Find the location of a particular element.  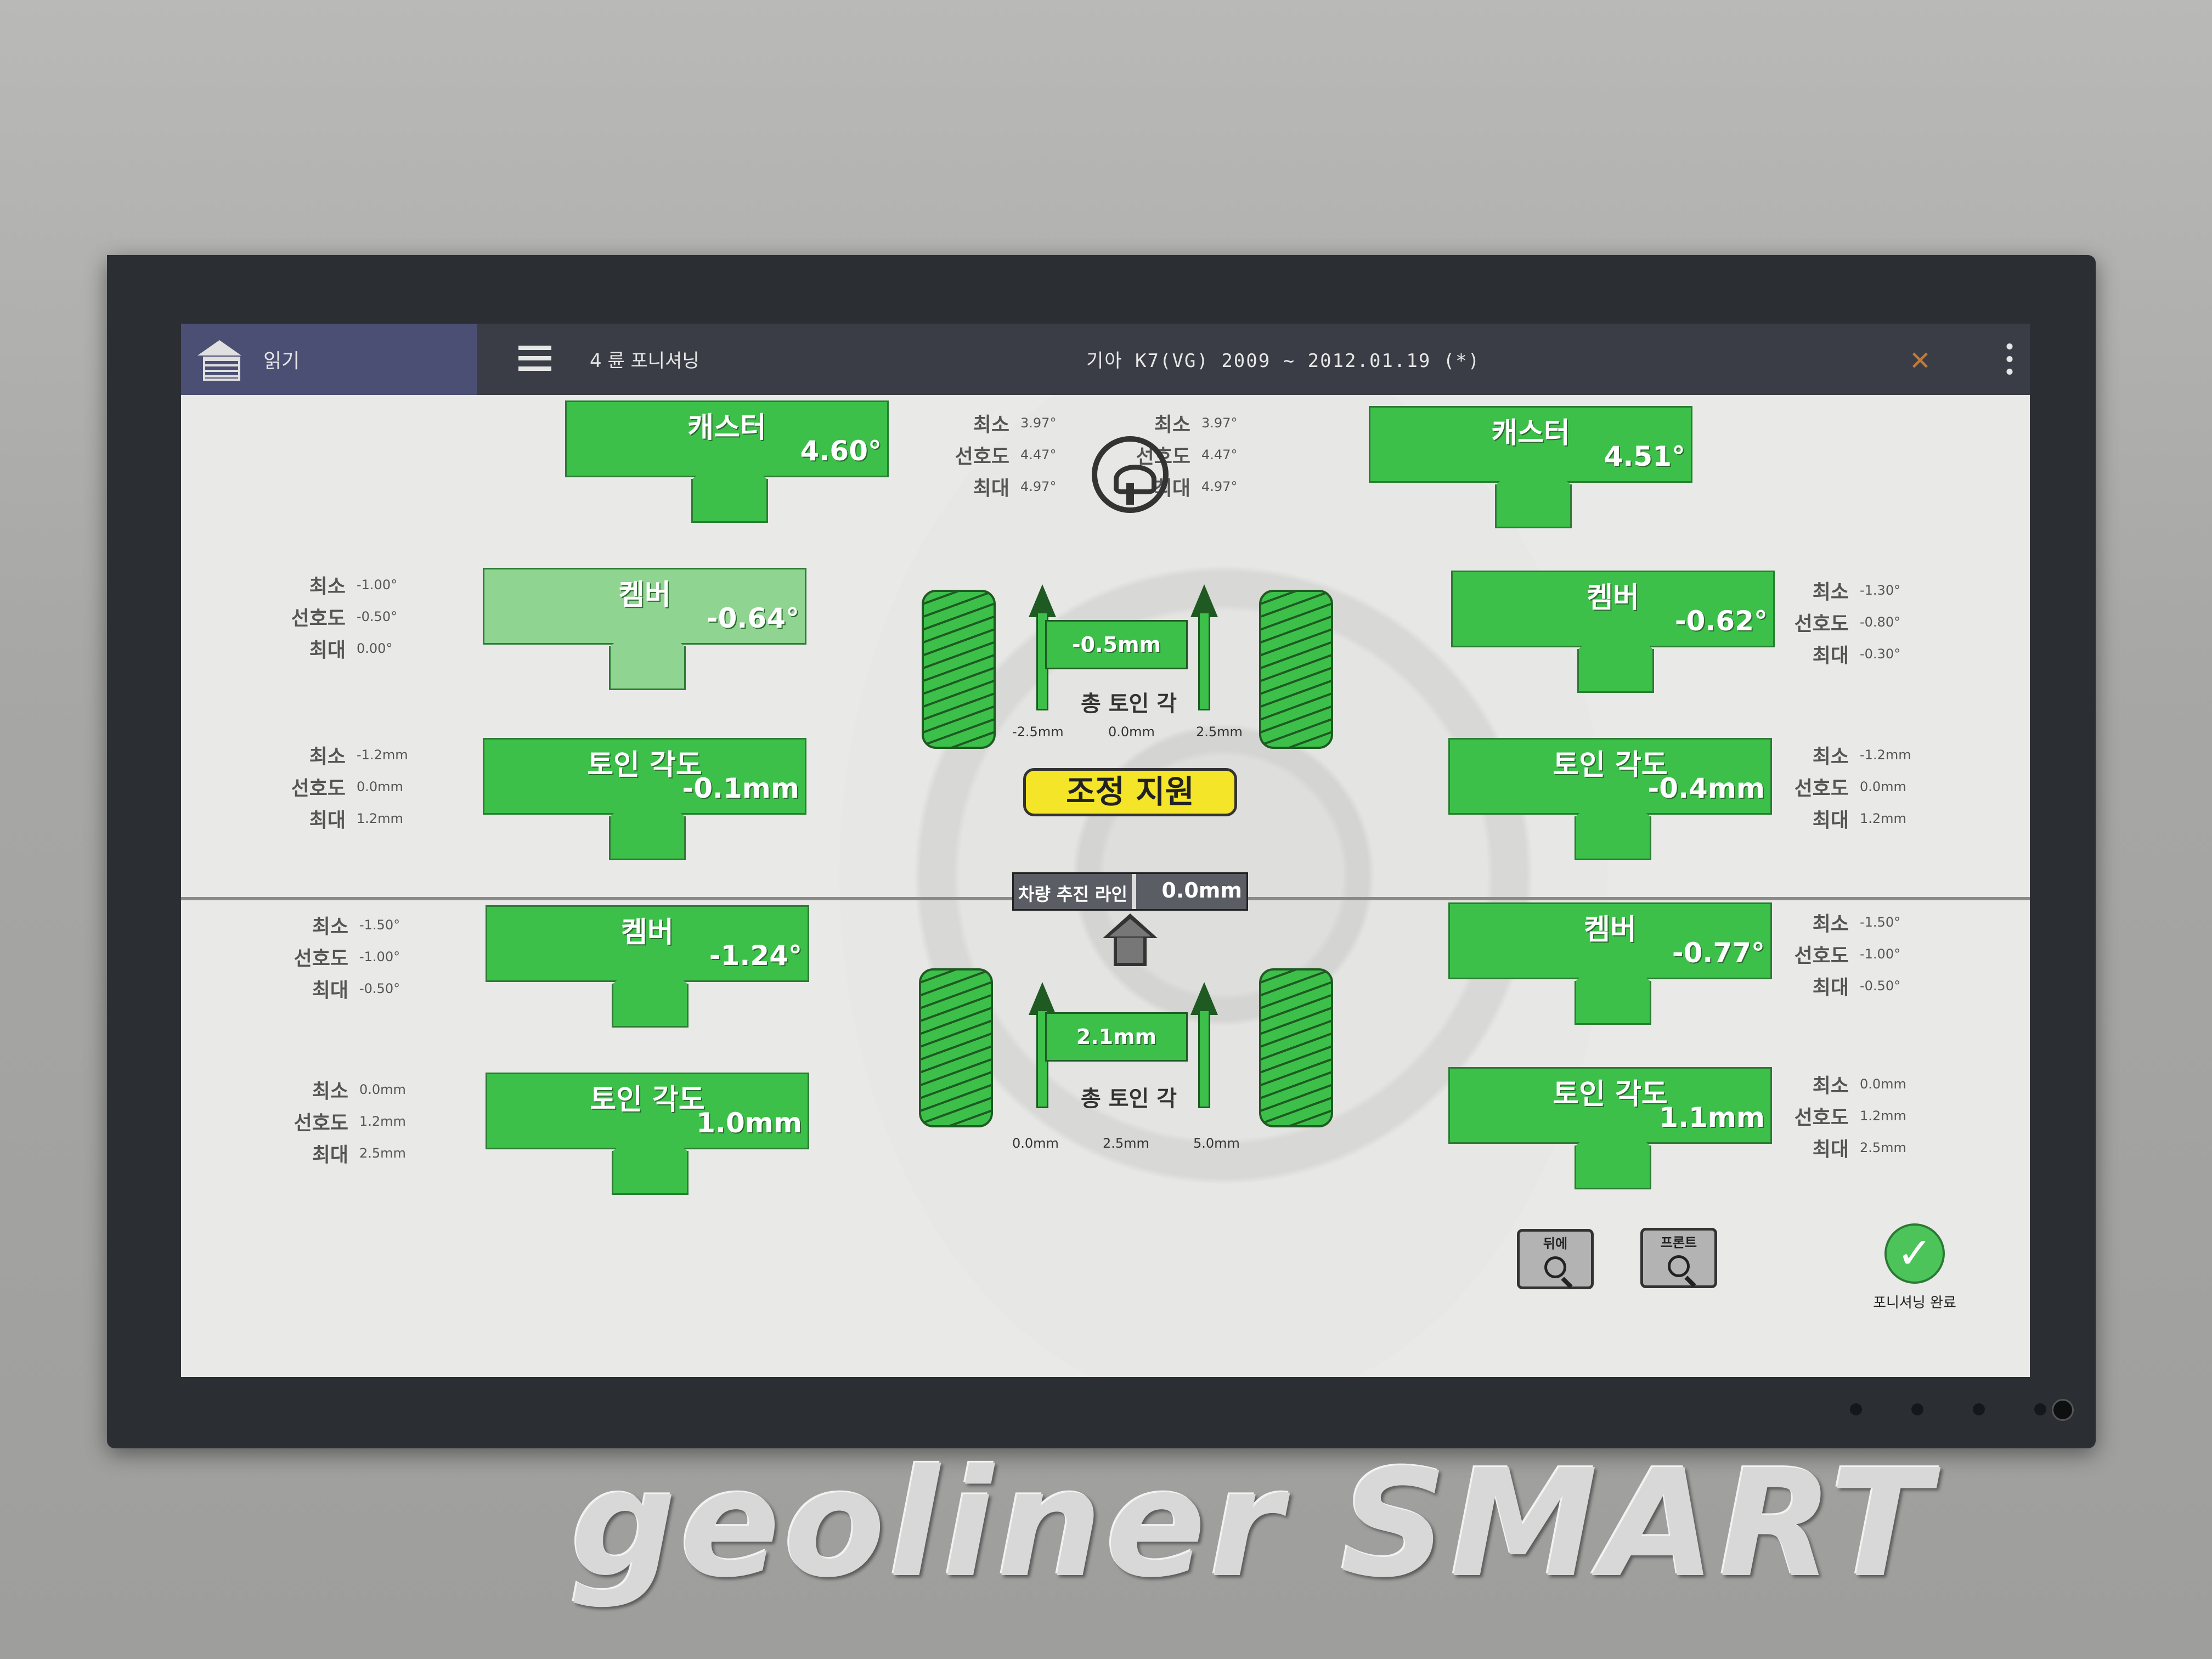

rear-left-toe-spec: 최소 0.0mm 선호도 1.2mm 최대 2.5mm is located at coordinates (350, 1123).